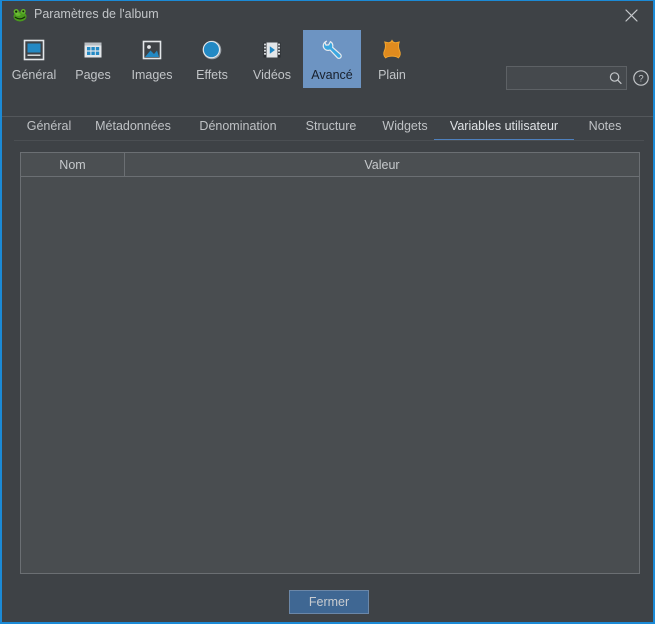 This screenshot has width=655, height=624. I want to click on tab-widgets-label: Widgets, so click(405, 126).